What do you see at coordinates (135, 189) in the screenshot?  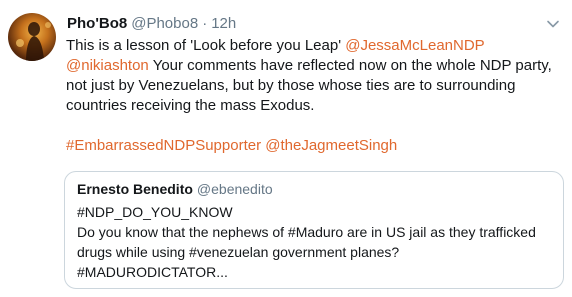 I see `quoted-author-display-name: Ernesto Benedito` at bounding box center [135, 189].